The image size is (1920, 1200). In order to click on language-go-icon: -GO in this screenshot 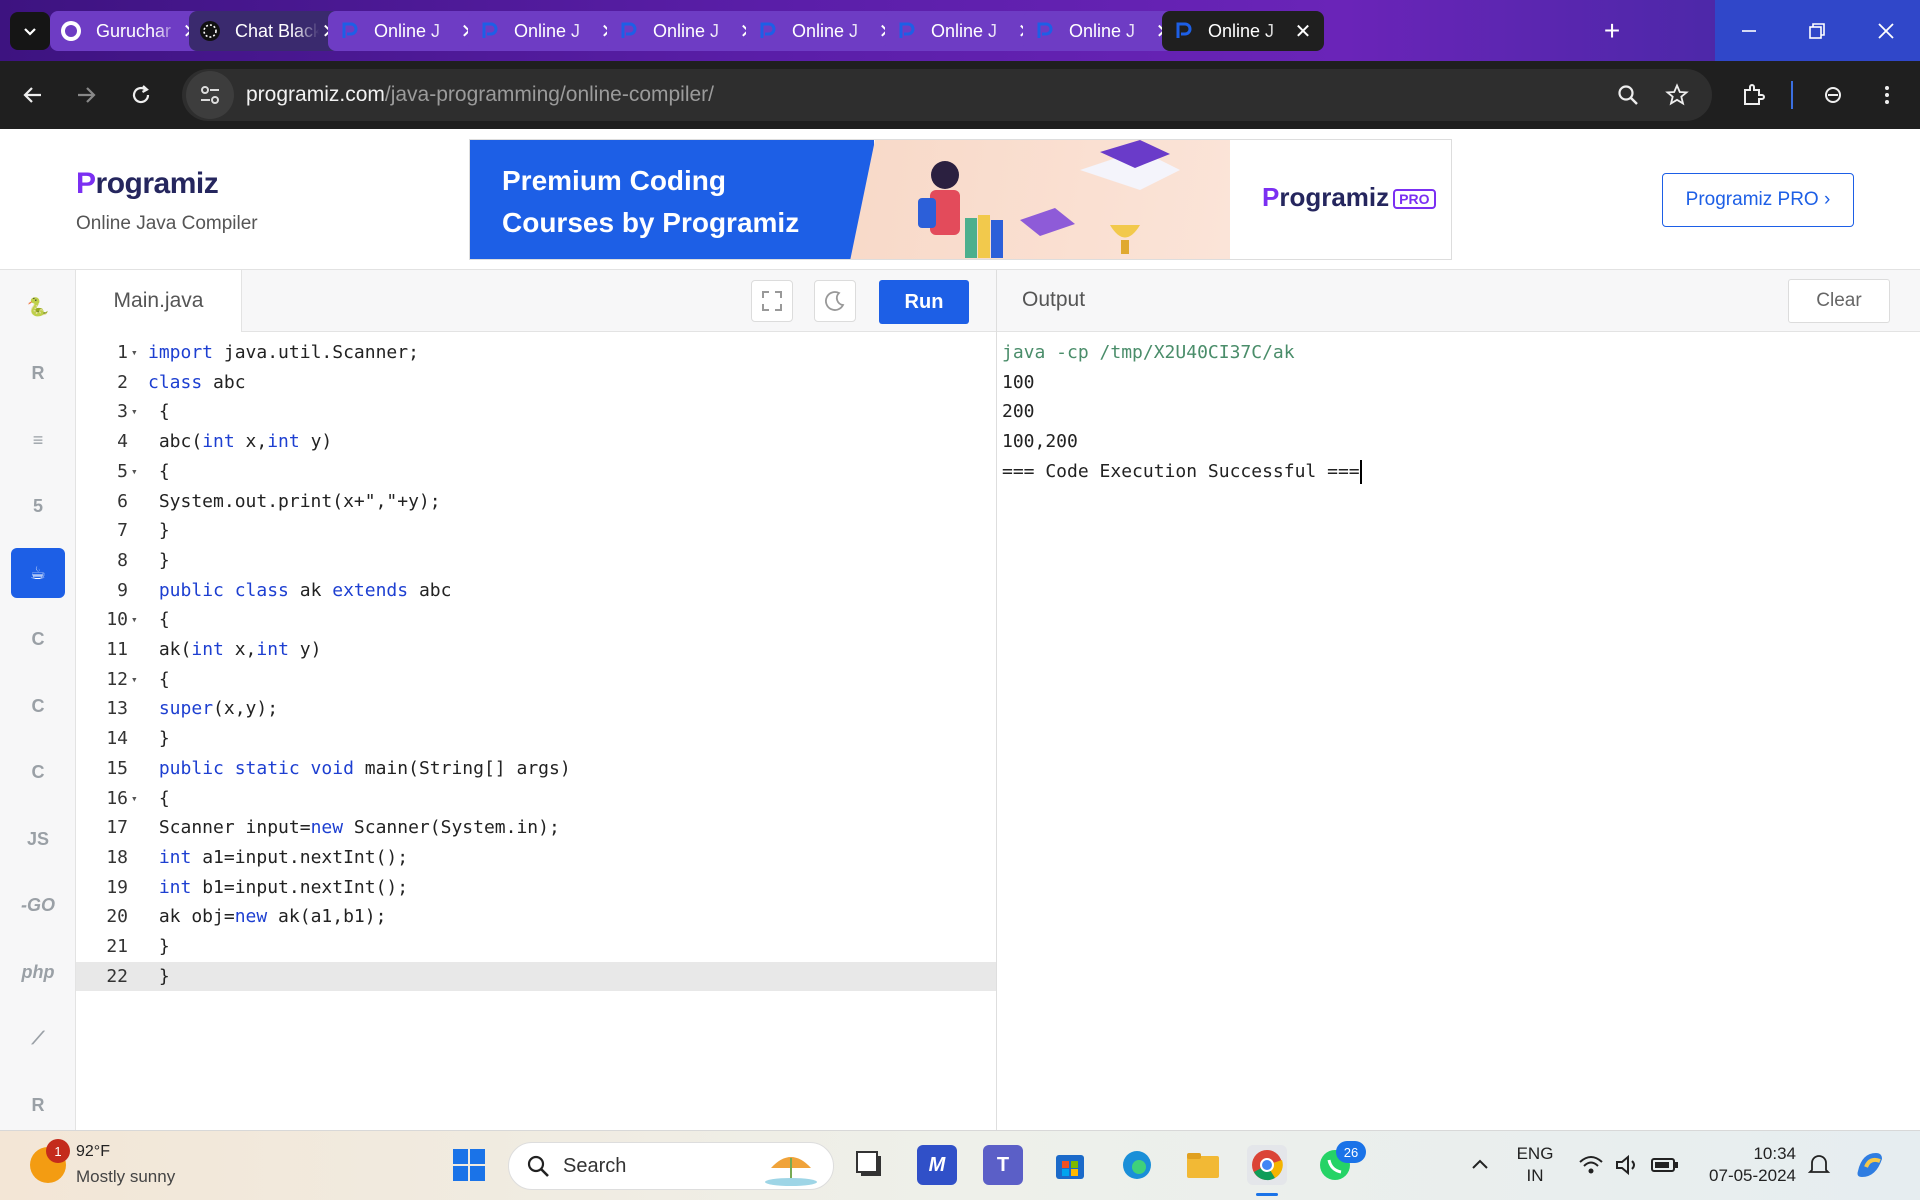, I will do `click(38, 906)`.